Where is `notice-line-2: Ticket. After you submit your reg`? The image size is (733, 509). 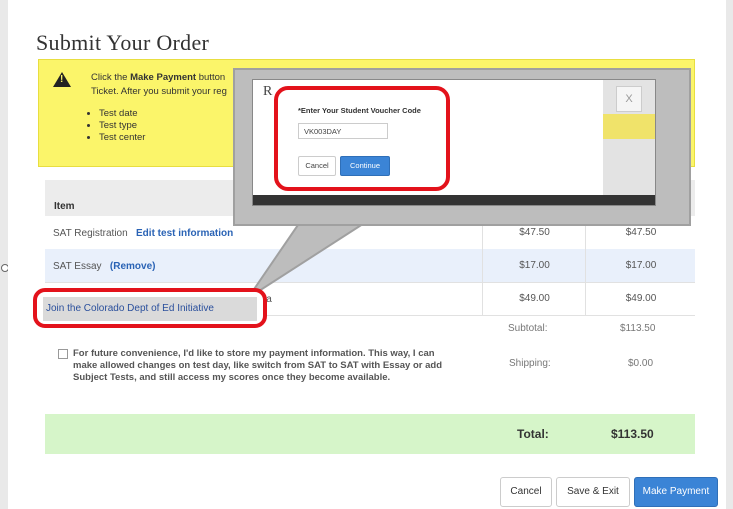 notice-line-2: Ticket. After you submit your reg is located at coordinates (159, 91).